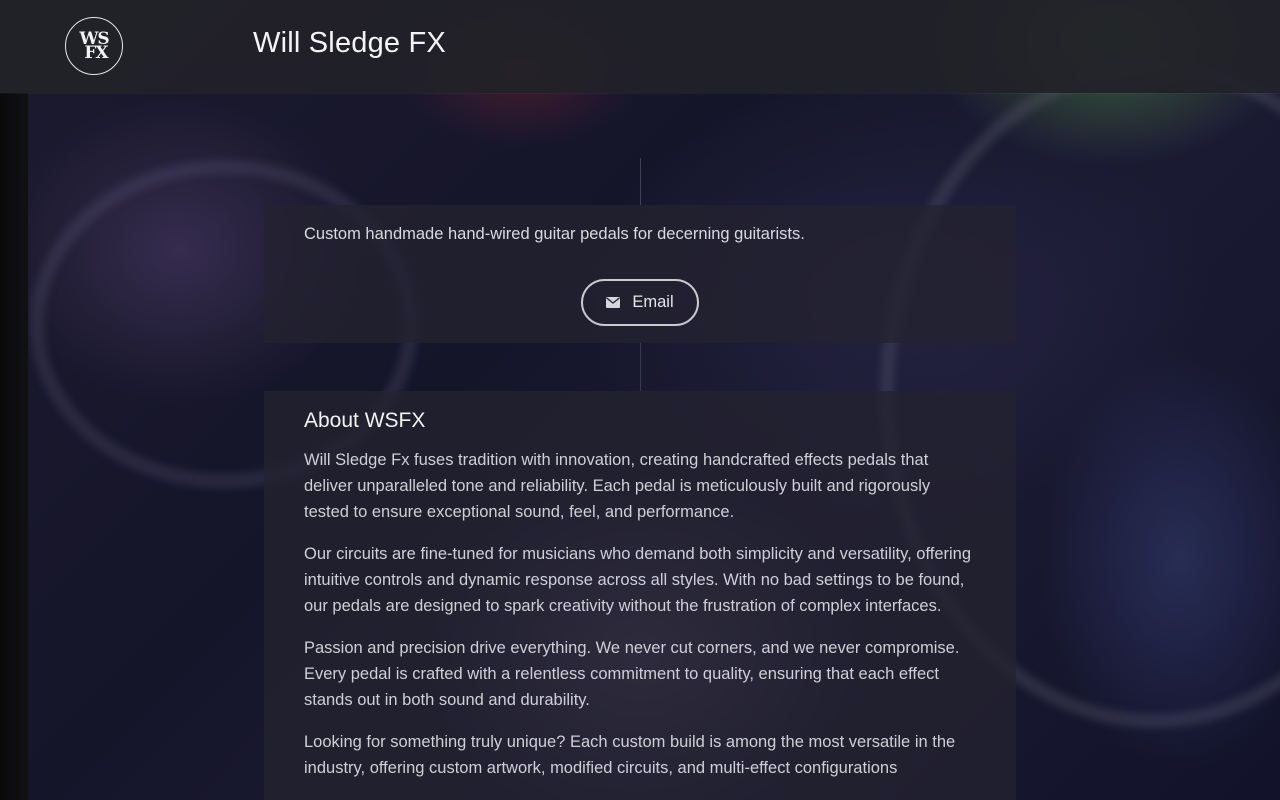  Describe the element at coordinates (96, 53) in the screenshot. I see `logo-text-bottom: FX` at that location.